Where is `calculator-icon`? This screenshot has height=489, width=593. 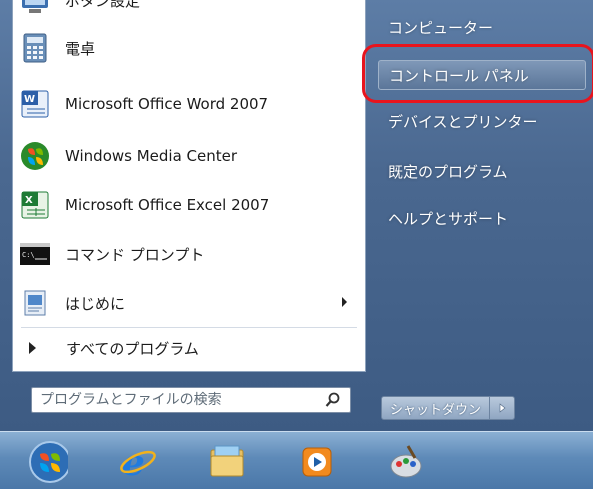
calculator-icon is located at coordinates (35, 48).